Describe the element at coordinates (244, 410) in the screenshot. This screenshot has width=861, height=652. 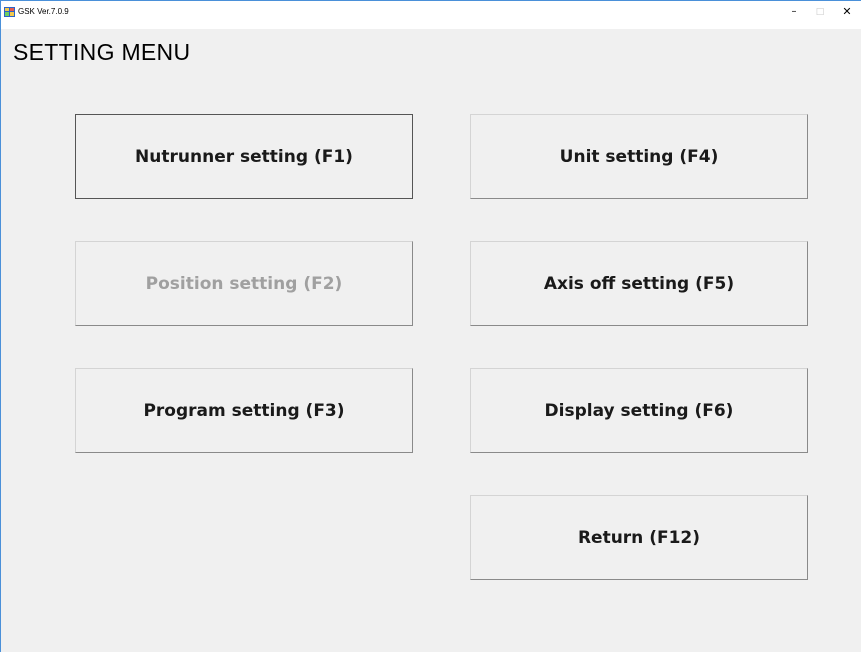
I see `program-setting-button: Program setting (F3)` at that location.